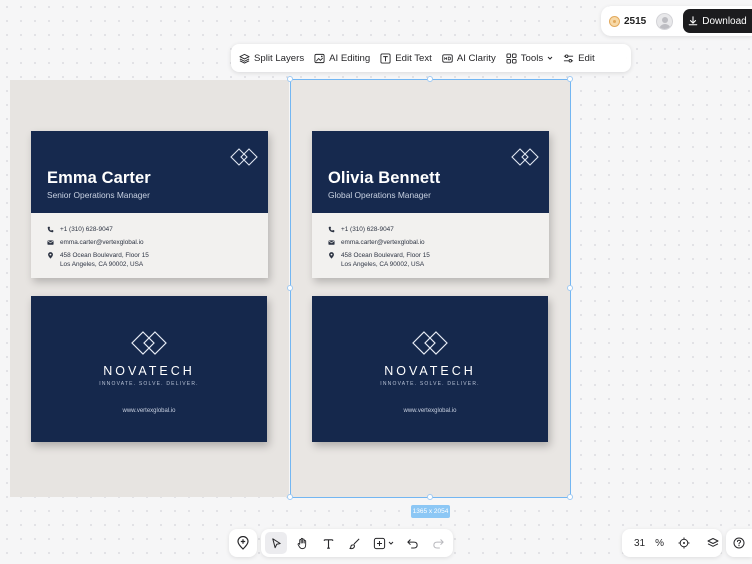 The image size is (752, 564). Describe the element at coordinates (693, 21) in the screenshot. I see `download-icon` at that location.